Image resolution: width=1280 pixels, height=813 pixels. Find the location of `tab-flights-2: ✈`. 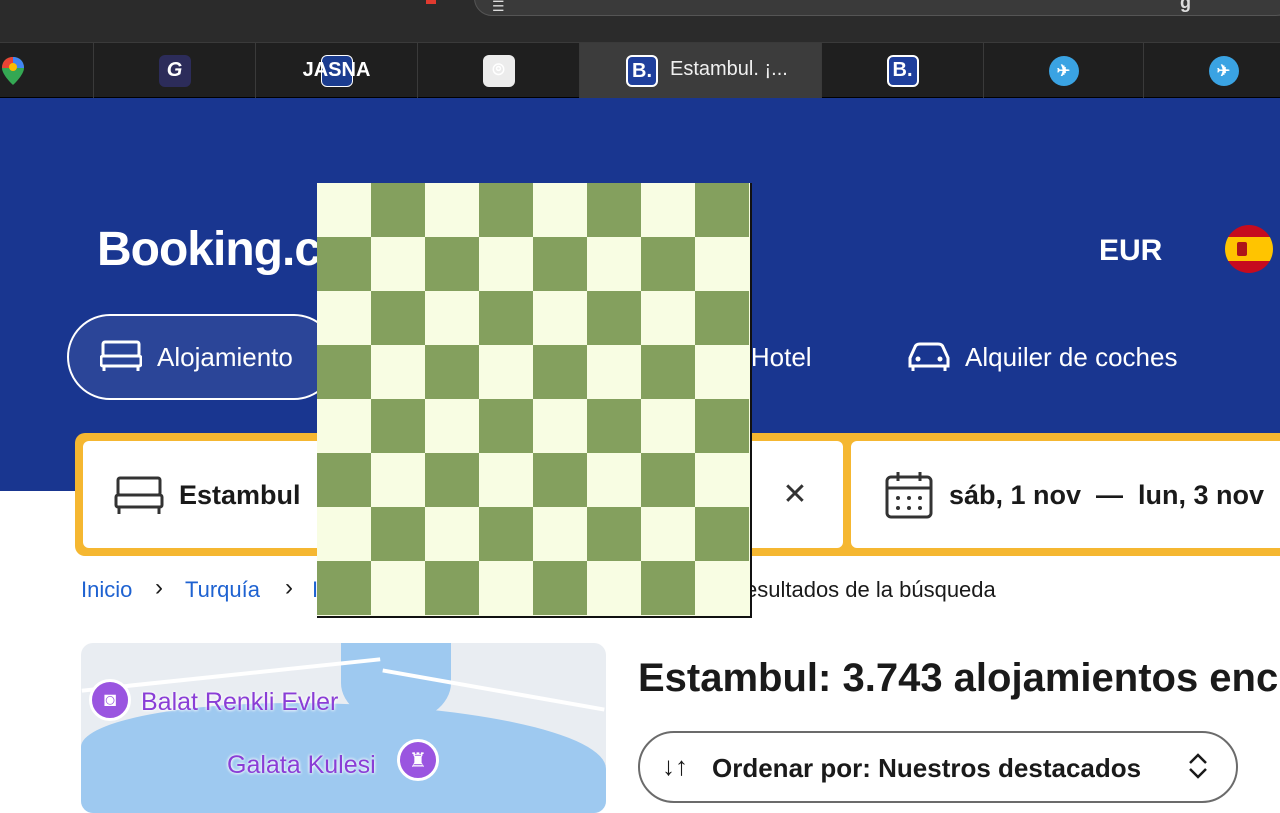

tab-flights-2: ✈ is located at coordinates (1212, 70).